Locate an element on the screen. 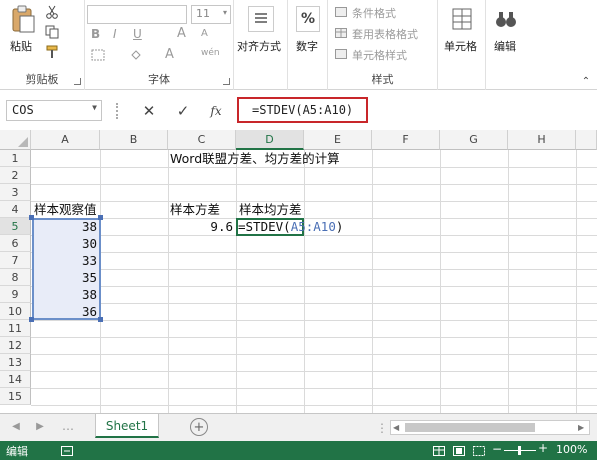  row-header-6: 6 is located at coordinates (15, 243).